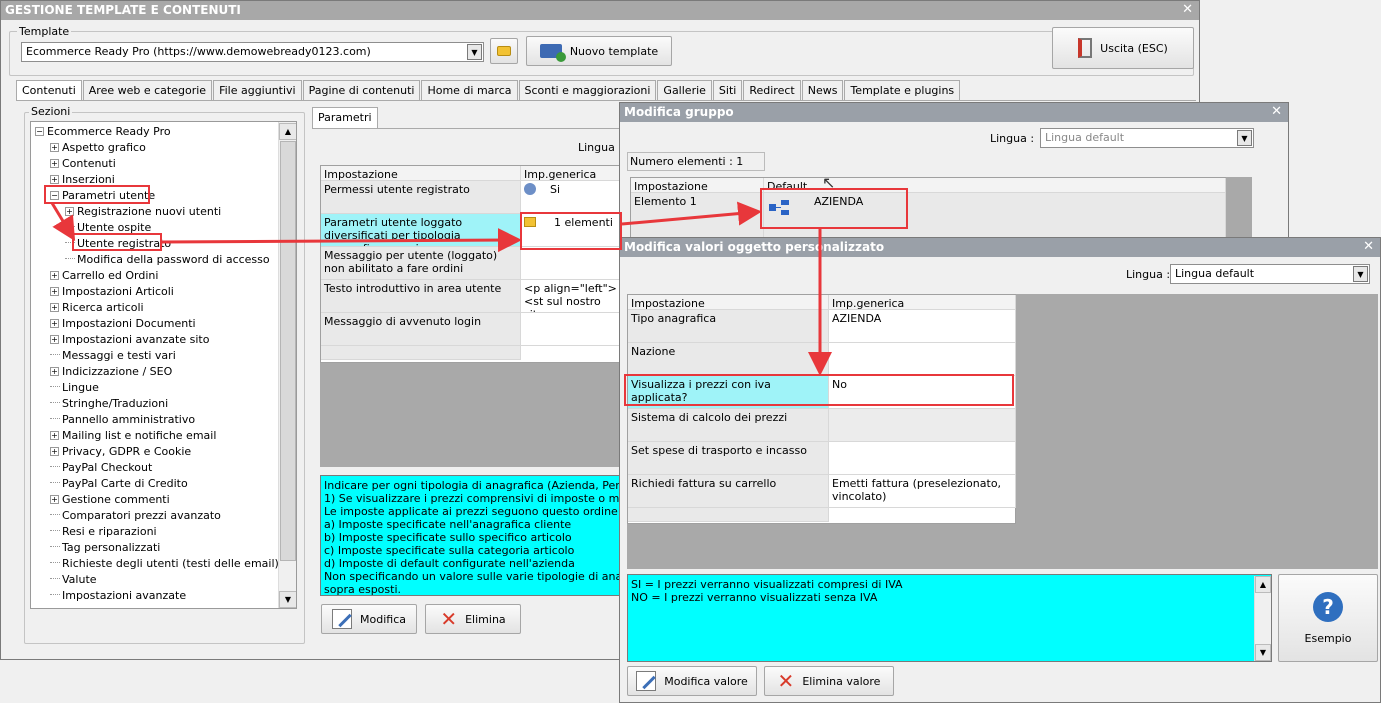 The height and width of the screenshot is (703, 1381). I want to click on group-close-icon: ✕, so click(1276, 111).